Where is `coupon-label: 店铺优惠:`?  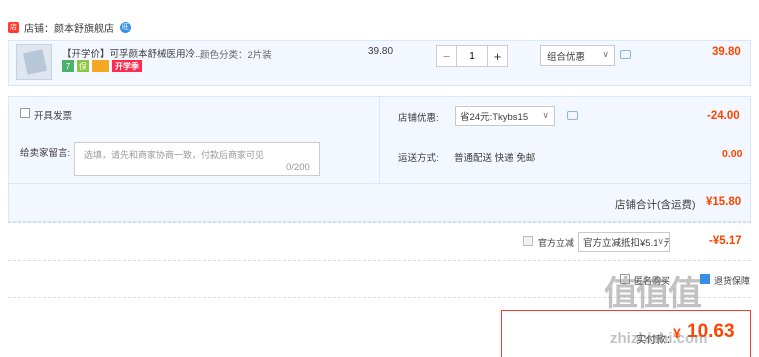 coupon-label: 店铺优惠: is located at coordinates (418, 118).